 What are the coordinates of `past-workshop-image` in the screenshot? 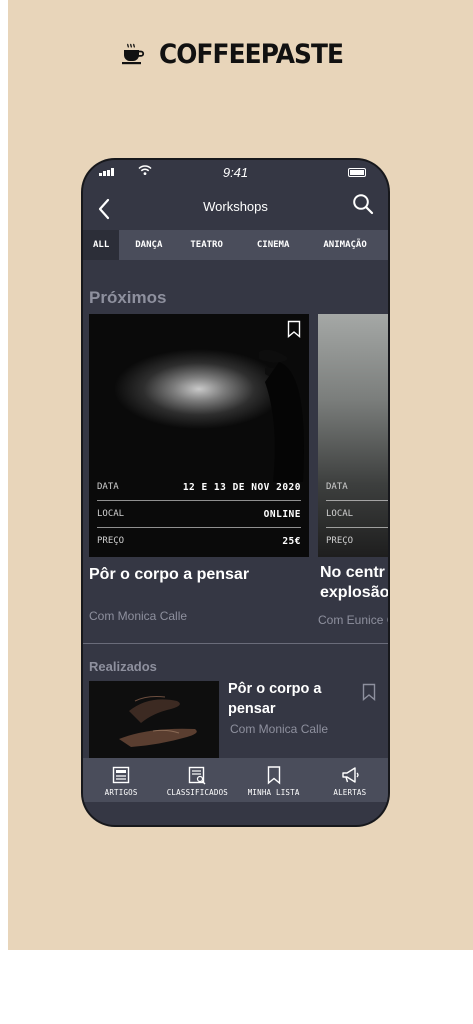 It's located at (154, 721).